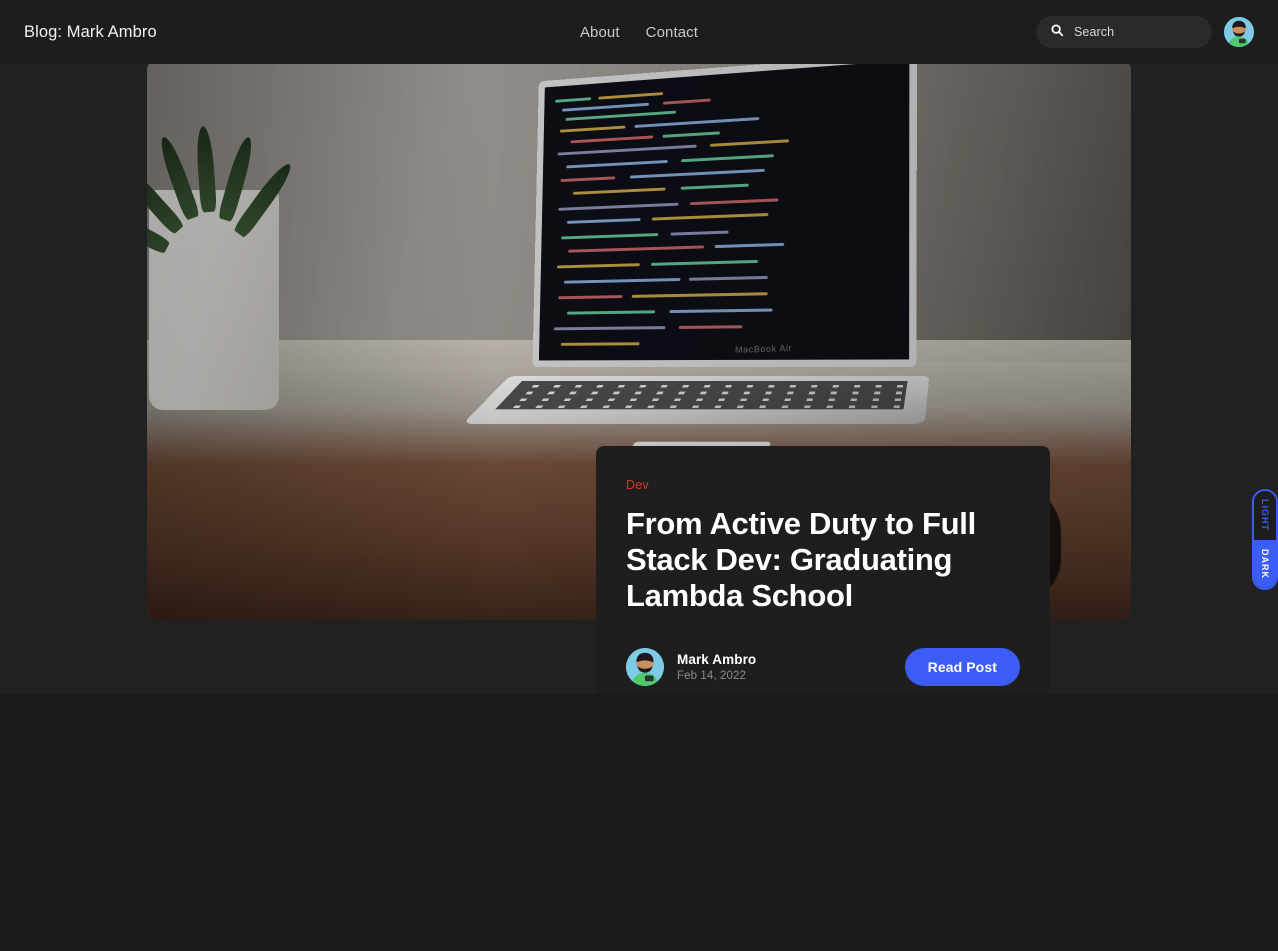  What do you see at coordinates (711, 675) in the screenshot?
I see `post-date: Feb 14, 2022` at bounding box center [711, 675].